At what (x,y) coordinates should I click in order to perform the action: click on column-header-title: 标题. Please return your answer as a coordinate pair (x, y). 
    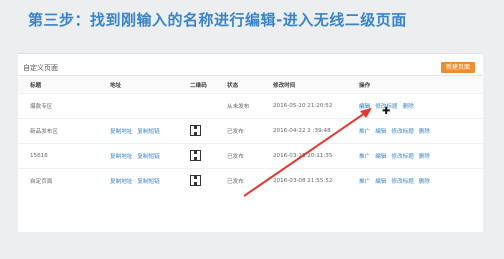
    Looking at the image, I should click on (64, 85).